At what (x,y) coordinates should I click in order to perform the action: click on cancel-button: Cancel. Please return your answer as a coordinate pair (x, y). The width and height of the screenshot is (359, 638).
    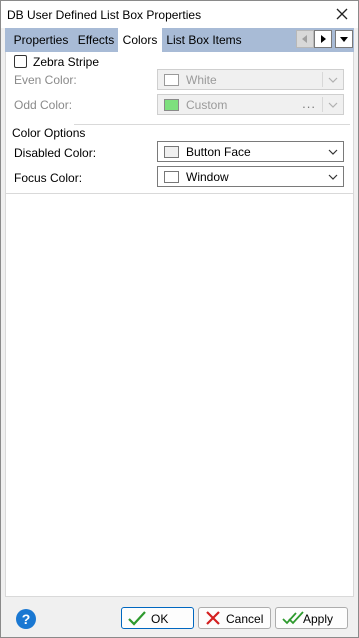
    Looking at the image, I should click on (234, 618).